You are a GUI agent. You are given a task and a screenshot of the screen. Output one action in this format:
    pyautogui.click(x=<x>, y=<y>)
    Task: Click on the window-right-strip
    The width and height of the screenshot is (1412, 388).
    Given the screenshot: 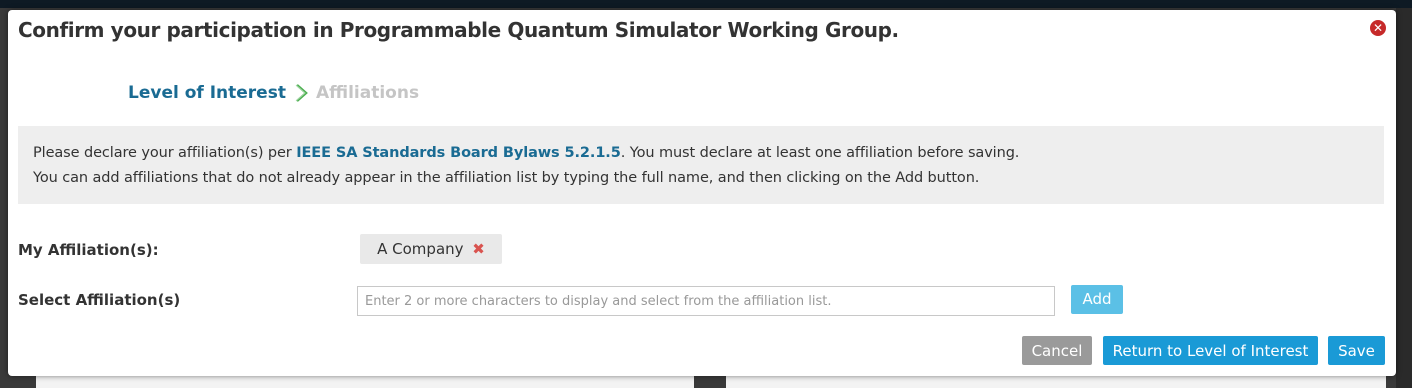 What is the action you would take?
    pyautogui.click(x=1404, y=198)
    